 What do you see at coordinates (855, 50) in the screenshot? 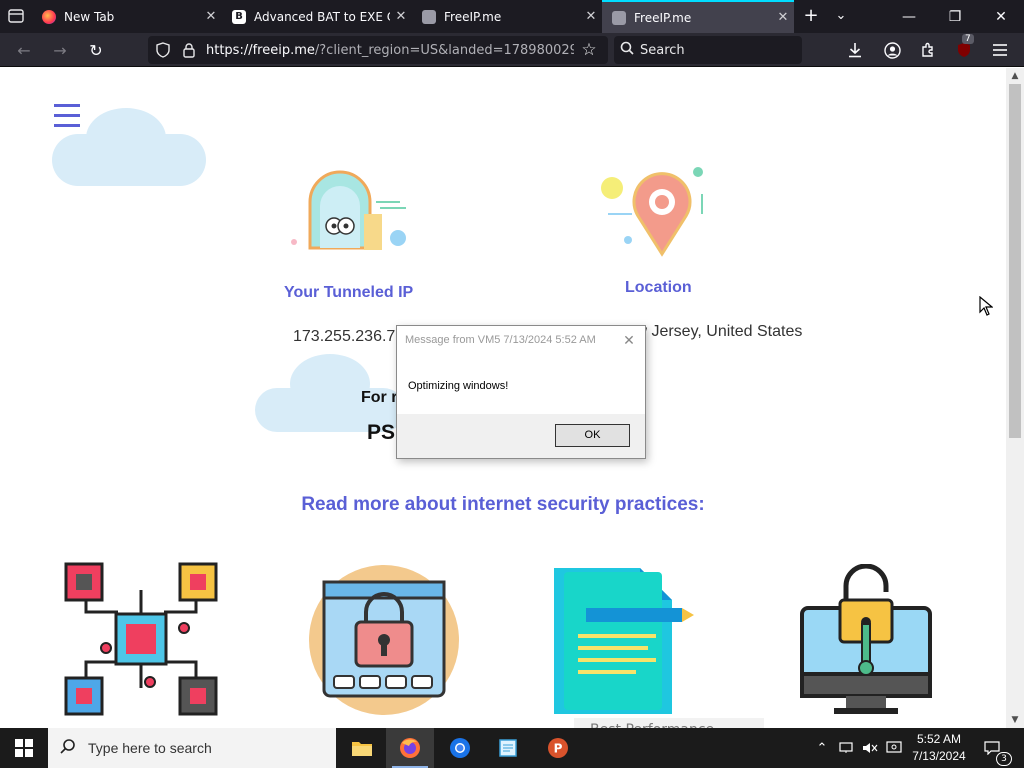
I see `download-icon` at bounding box center [855, 50].